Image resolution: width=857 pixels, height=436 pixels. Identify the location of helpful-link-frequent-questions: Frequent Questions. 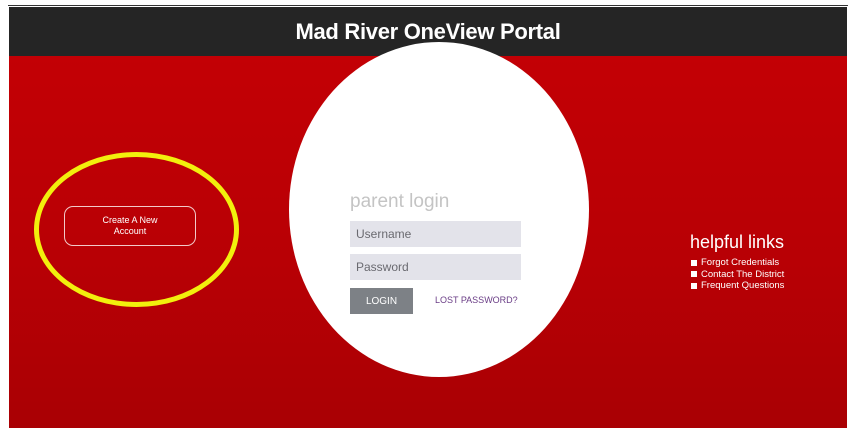
(737, 286).